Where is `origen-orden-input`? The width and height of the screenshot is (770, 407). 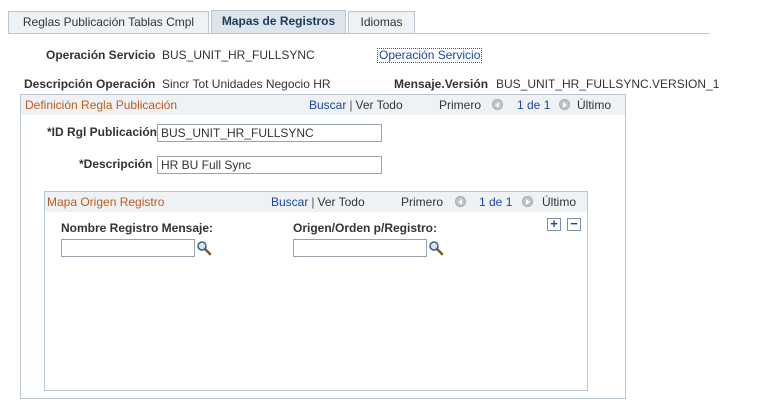
origen-orden-input is located at coordinates (360, 248).